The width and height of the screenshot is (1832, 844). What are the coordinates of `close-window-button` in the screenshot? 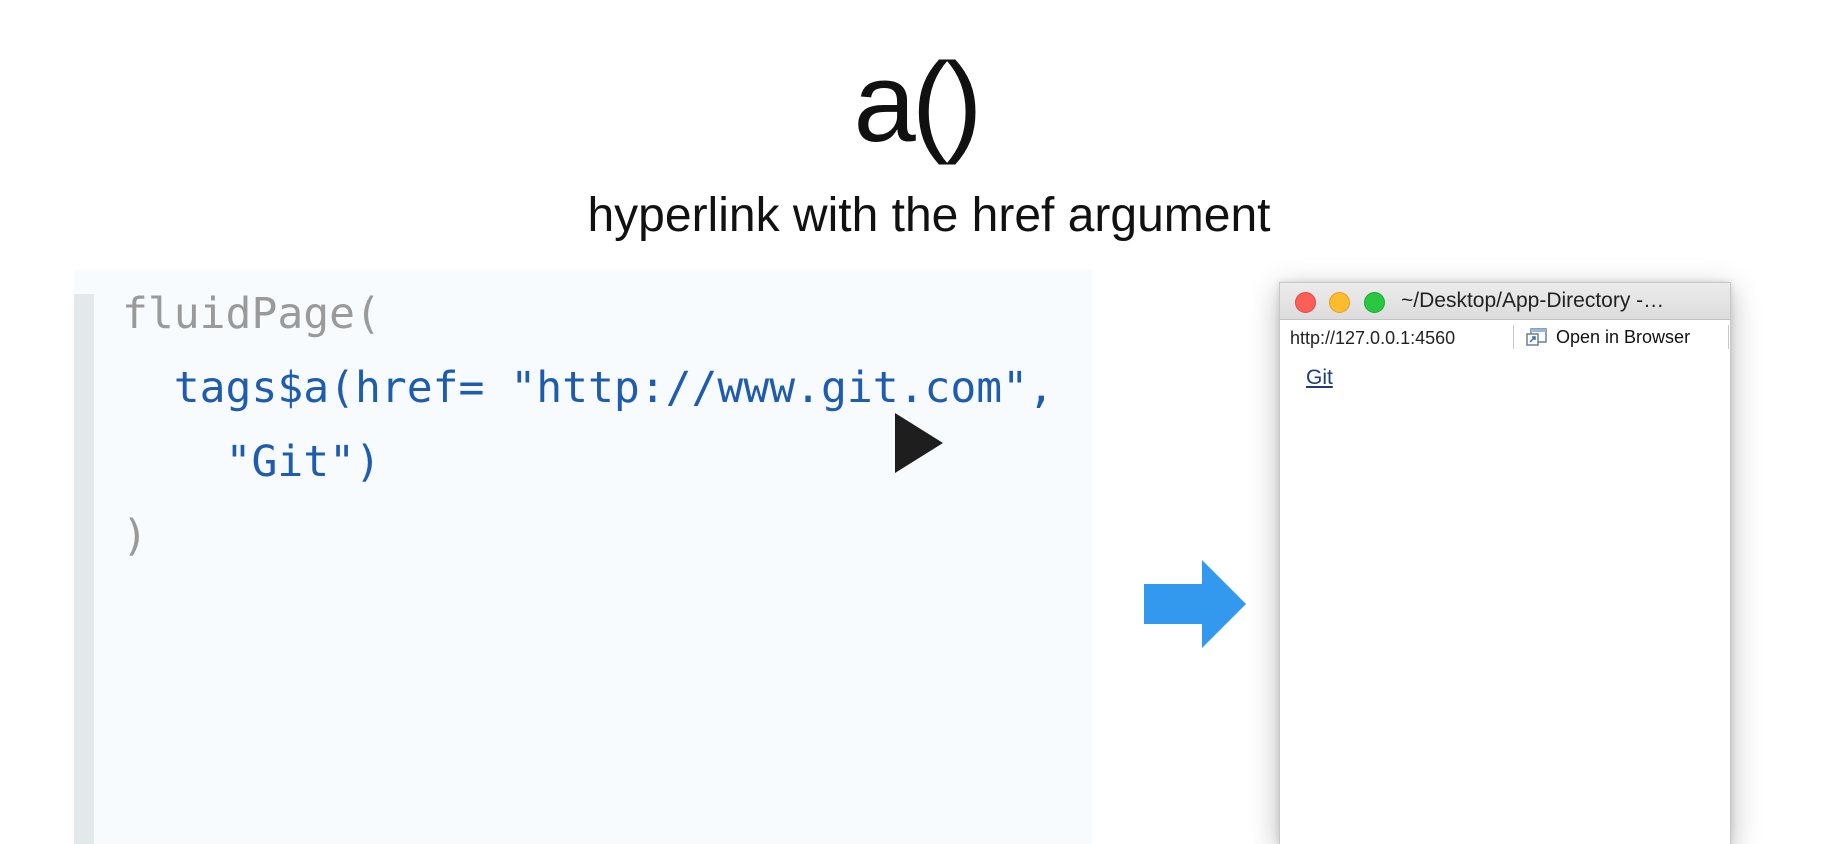 It's located at (1305, 302).